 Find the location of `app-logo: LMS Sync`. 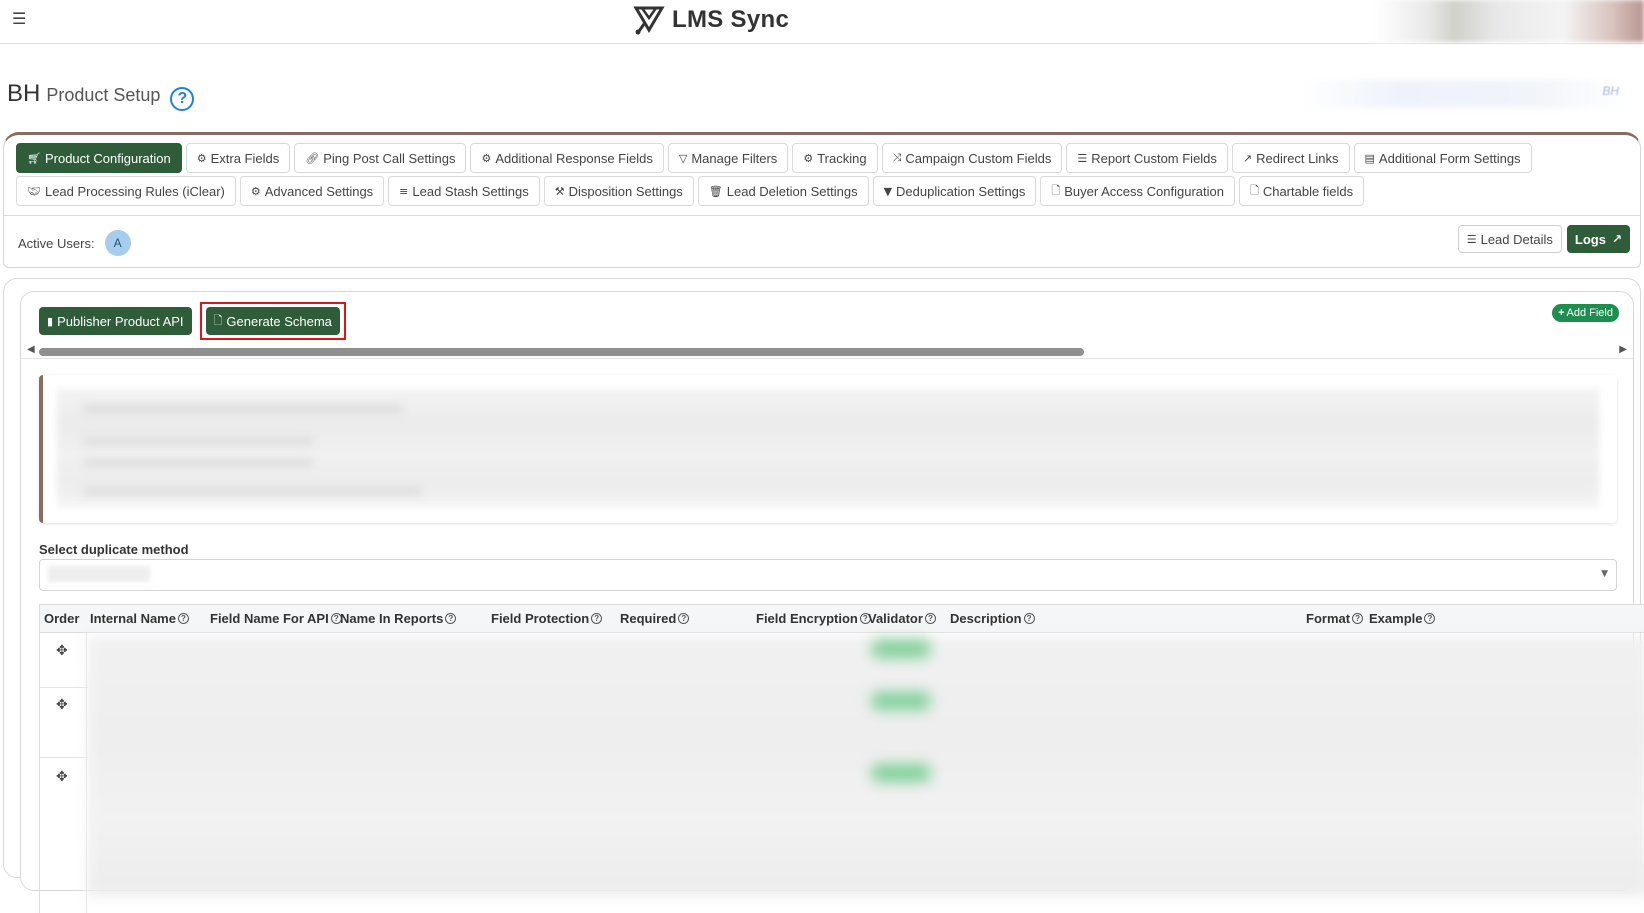

app-logo: LMS Sync is located at coordinates (710, 20).